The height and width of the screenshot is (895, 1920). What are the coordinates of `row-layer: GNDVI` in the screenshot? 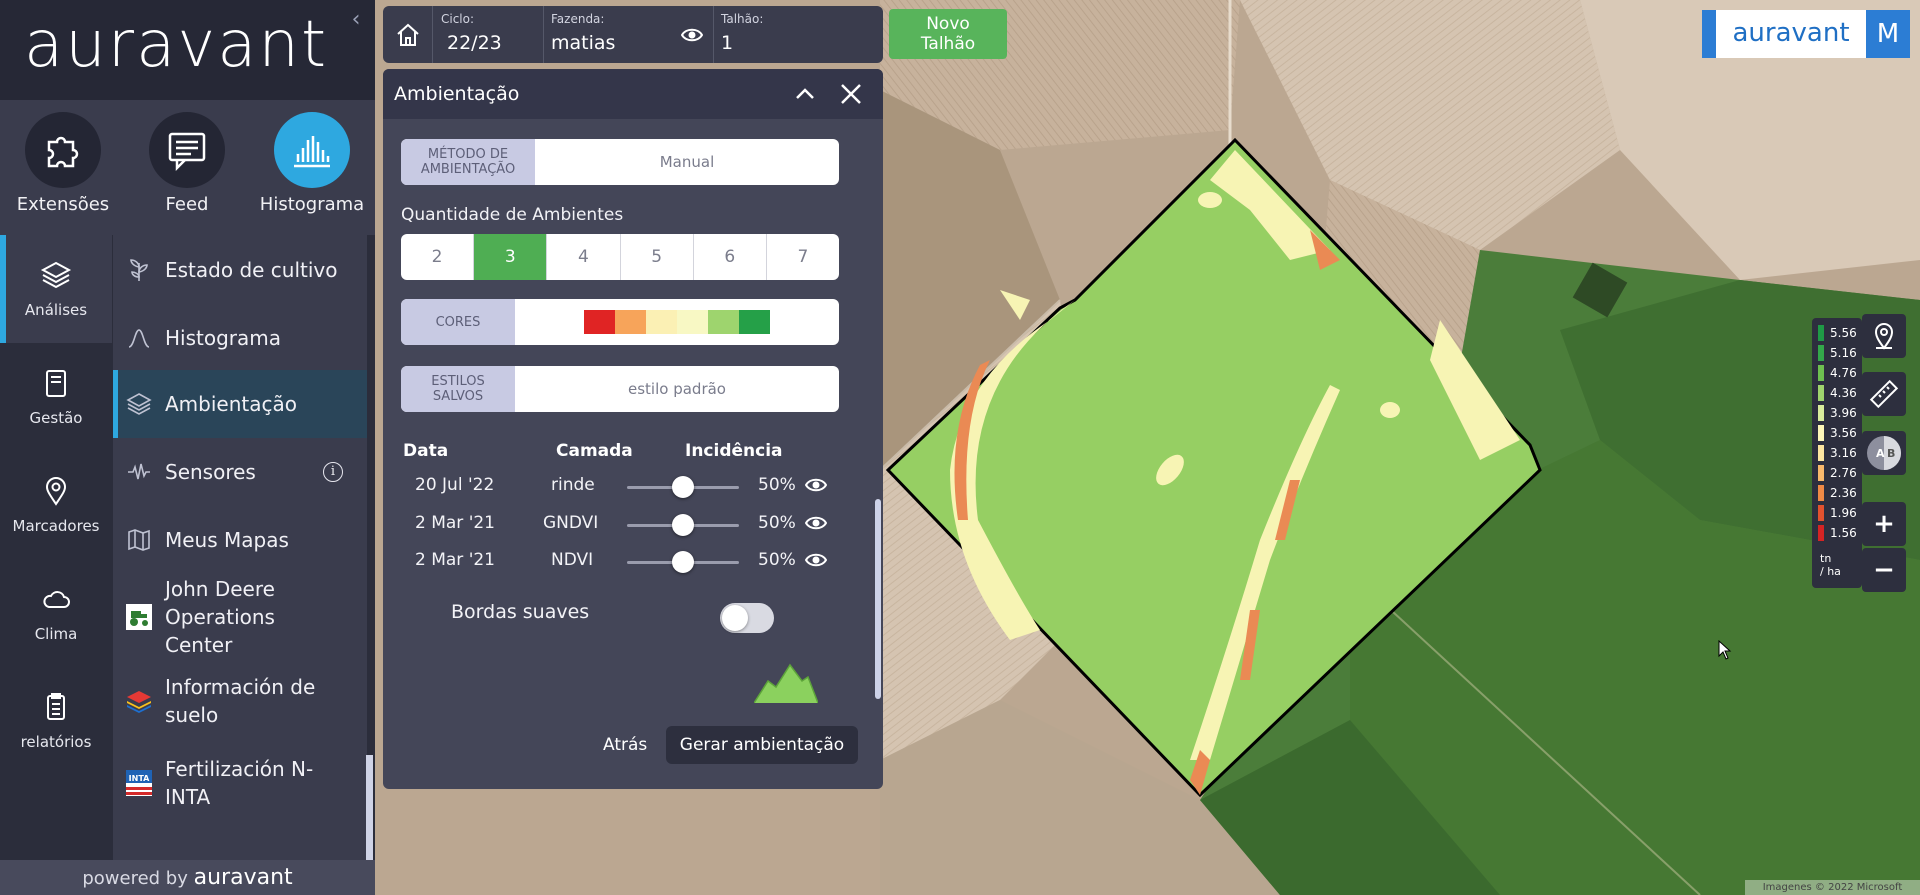 It's located at (571, 523).